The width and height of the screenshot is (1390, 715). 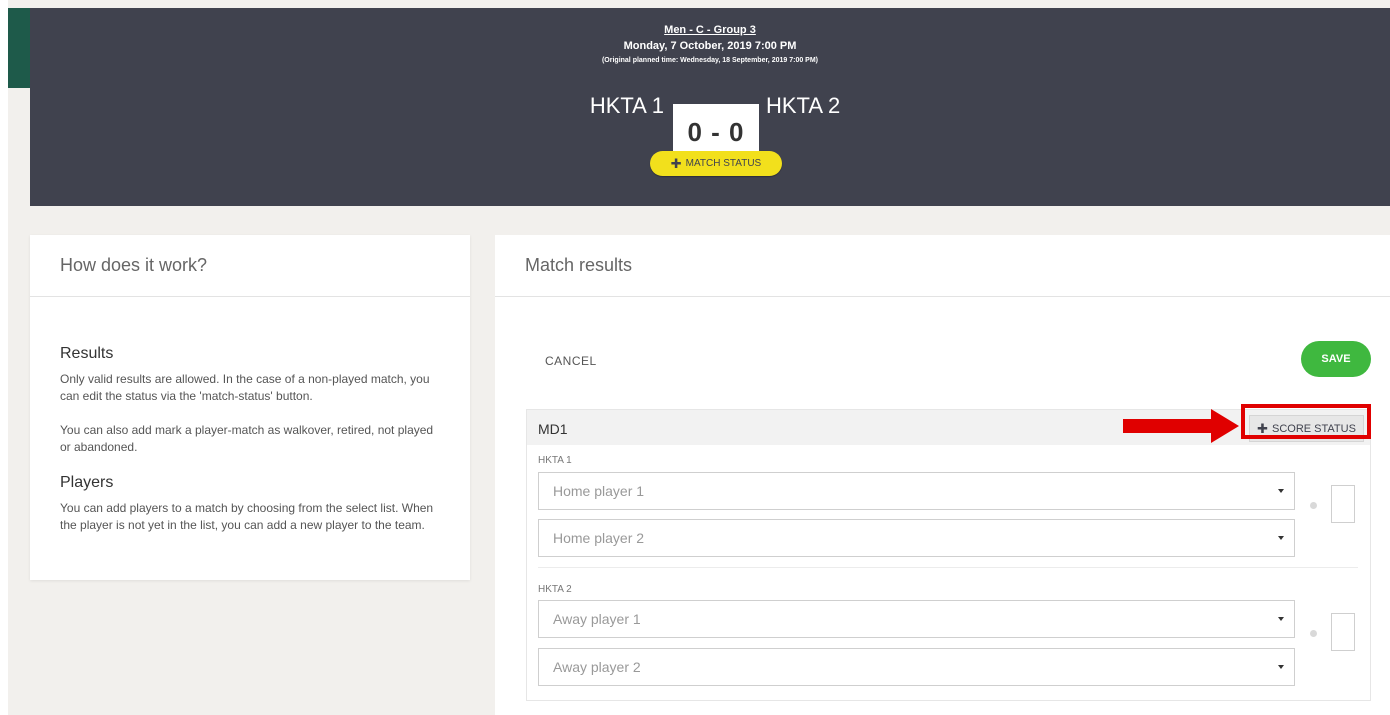 What do you see at coordinates (1343, 632) in the screenshot?
I see `away-score-input` at bounding box center [1343, 632].